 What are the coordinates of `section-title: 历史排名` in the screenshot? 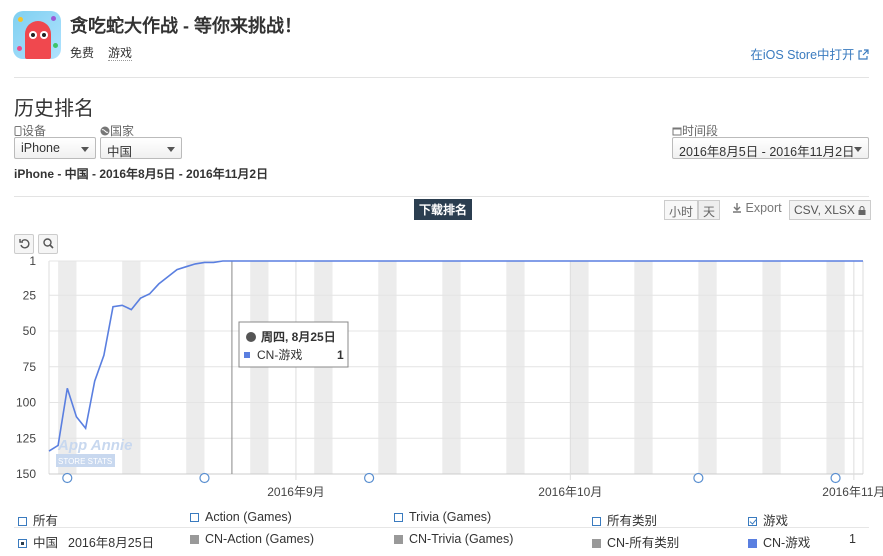 It's located at (54, 109).